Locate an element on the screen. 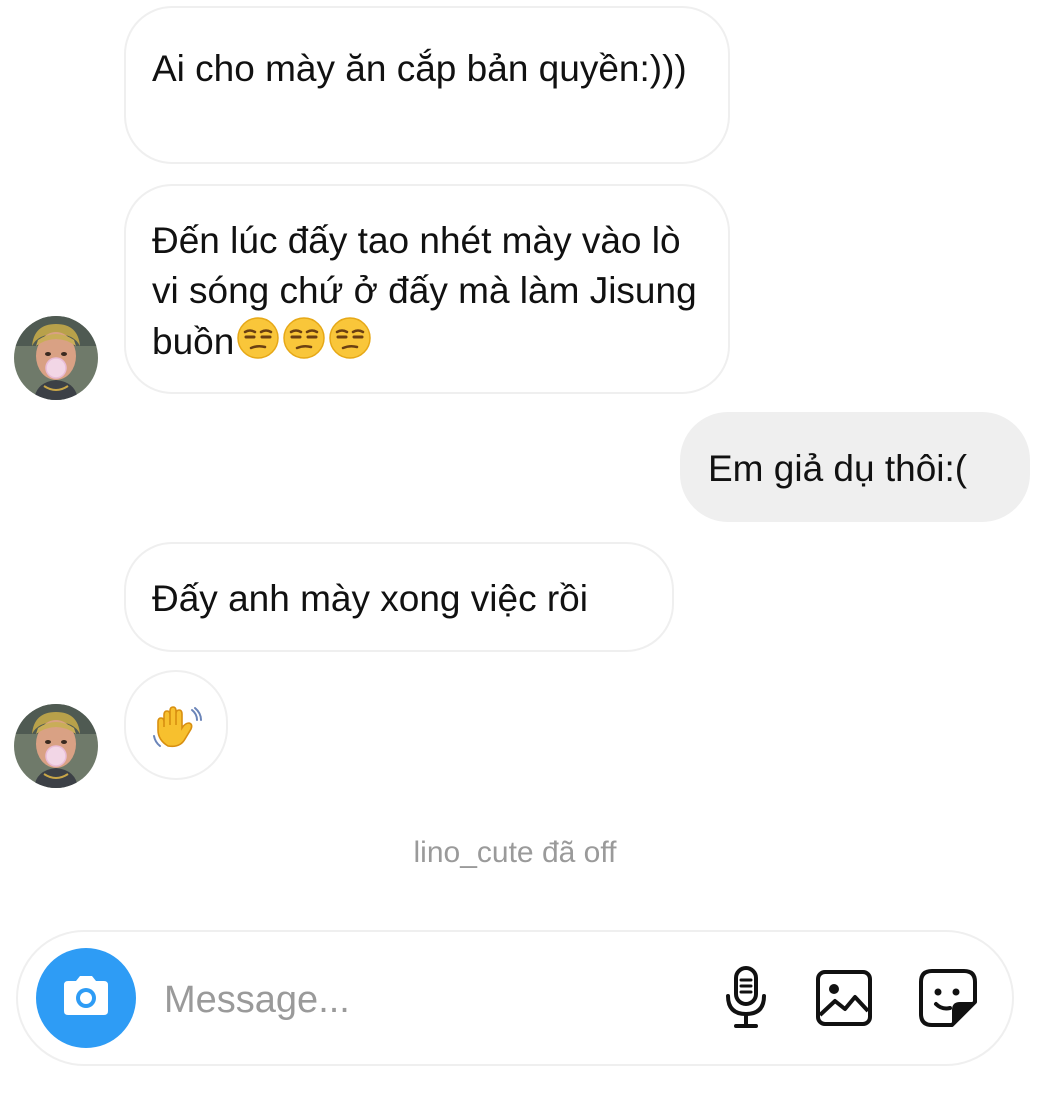 Image resolution: width=1046 pixels, height=1100 pixels. camera-button is located at coordinates (86, 998).